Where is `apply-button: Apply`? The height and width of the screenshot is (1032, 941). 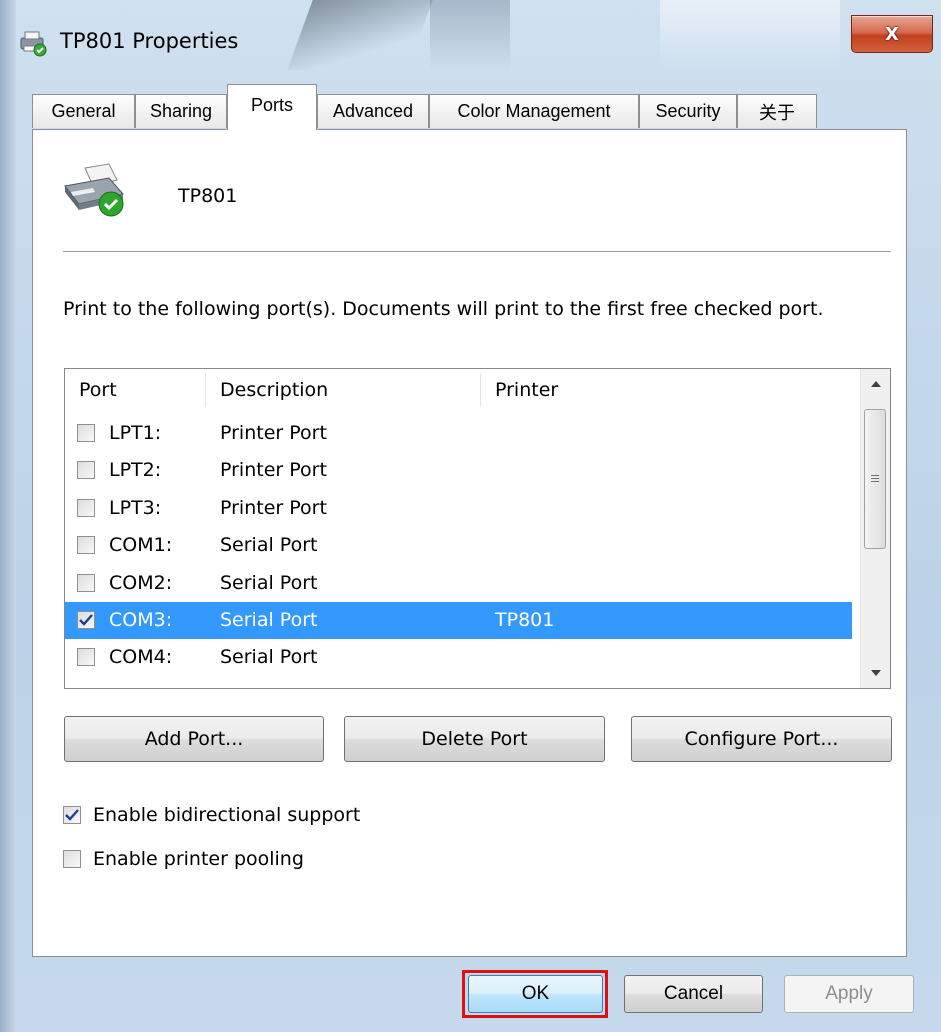
apply-button: Apply is located at coordinates (849, 994).